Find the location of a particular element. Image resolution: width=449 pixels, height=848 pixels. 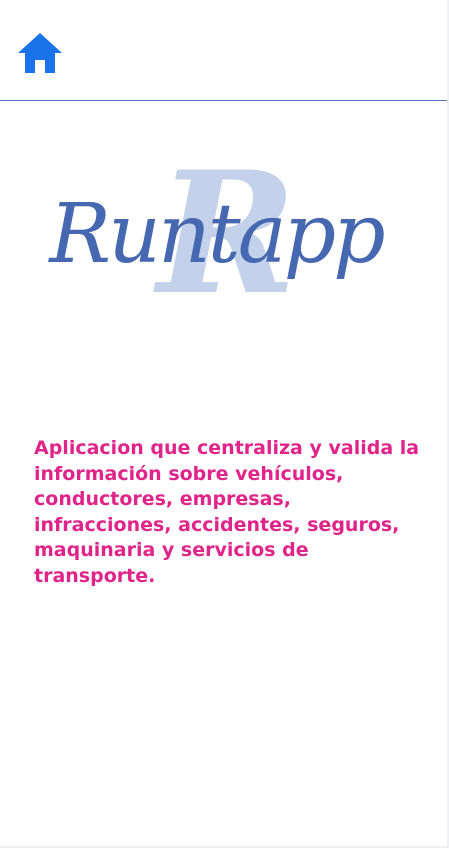

logo-wordmark: Runtapp is located at coordinates (217, 234).